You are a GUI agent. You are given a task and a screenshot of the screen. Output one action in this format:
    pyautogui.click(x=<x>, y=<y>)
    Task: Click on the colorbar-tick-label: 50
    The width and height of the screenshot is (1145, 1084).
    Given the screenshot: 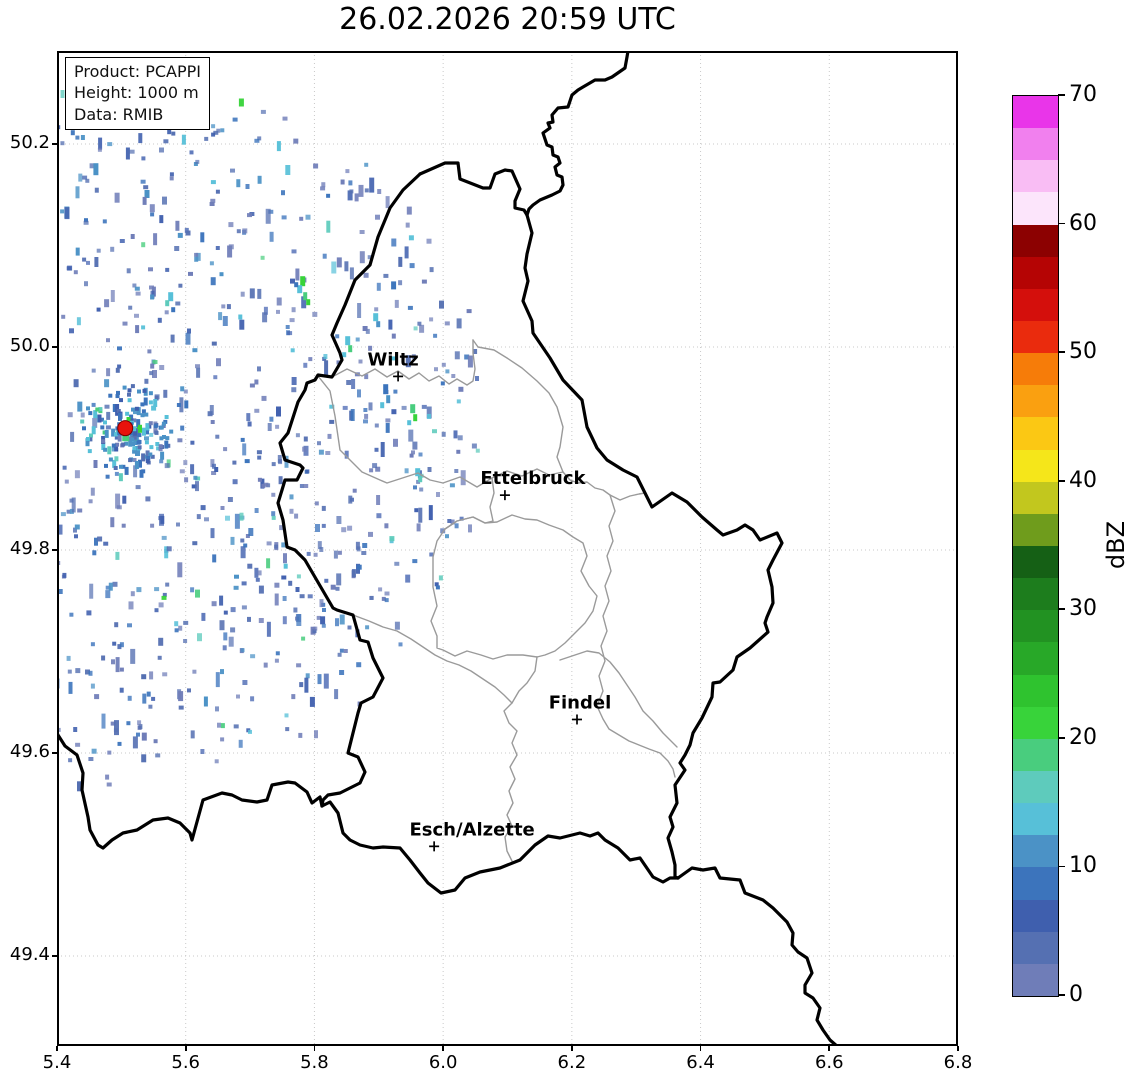 What is the action you would take?
    pyautogui.click(x=1083, y=352)
    